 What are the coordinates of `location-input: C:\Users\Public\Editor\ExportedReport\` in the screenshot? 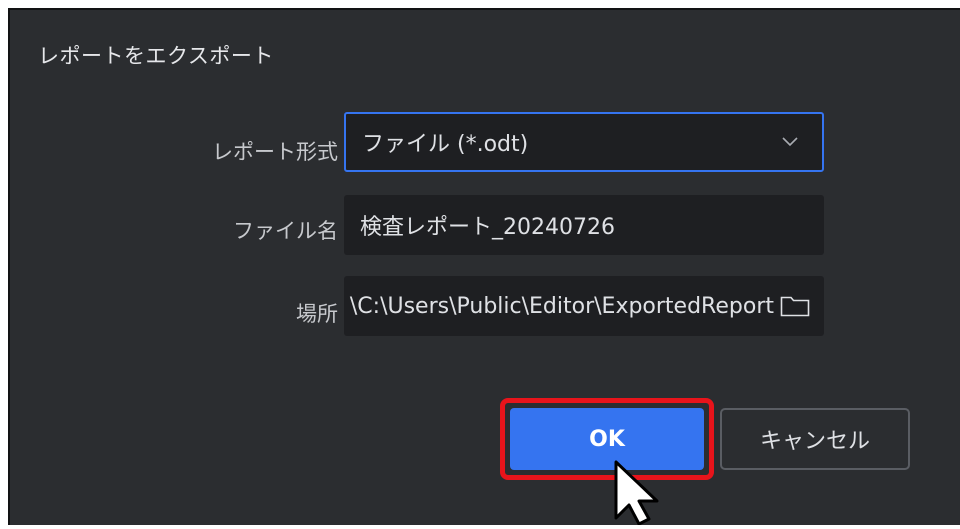 It's located at (584, 306).